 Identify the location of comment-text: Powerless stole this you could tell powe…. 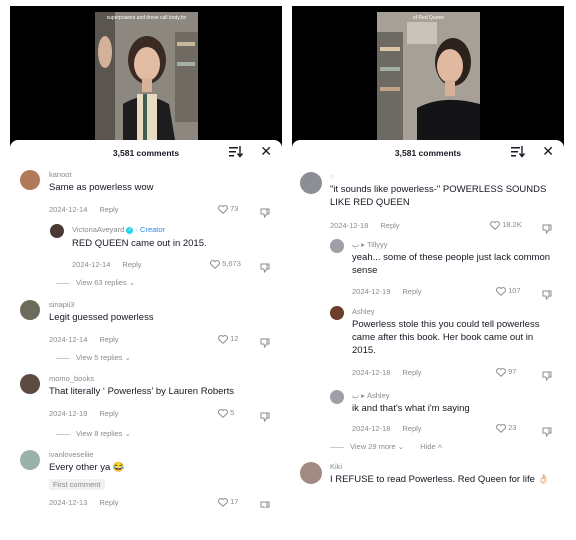
(446, 337).